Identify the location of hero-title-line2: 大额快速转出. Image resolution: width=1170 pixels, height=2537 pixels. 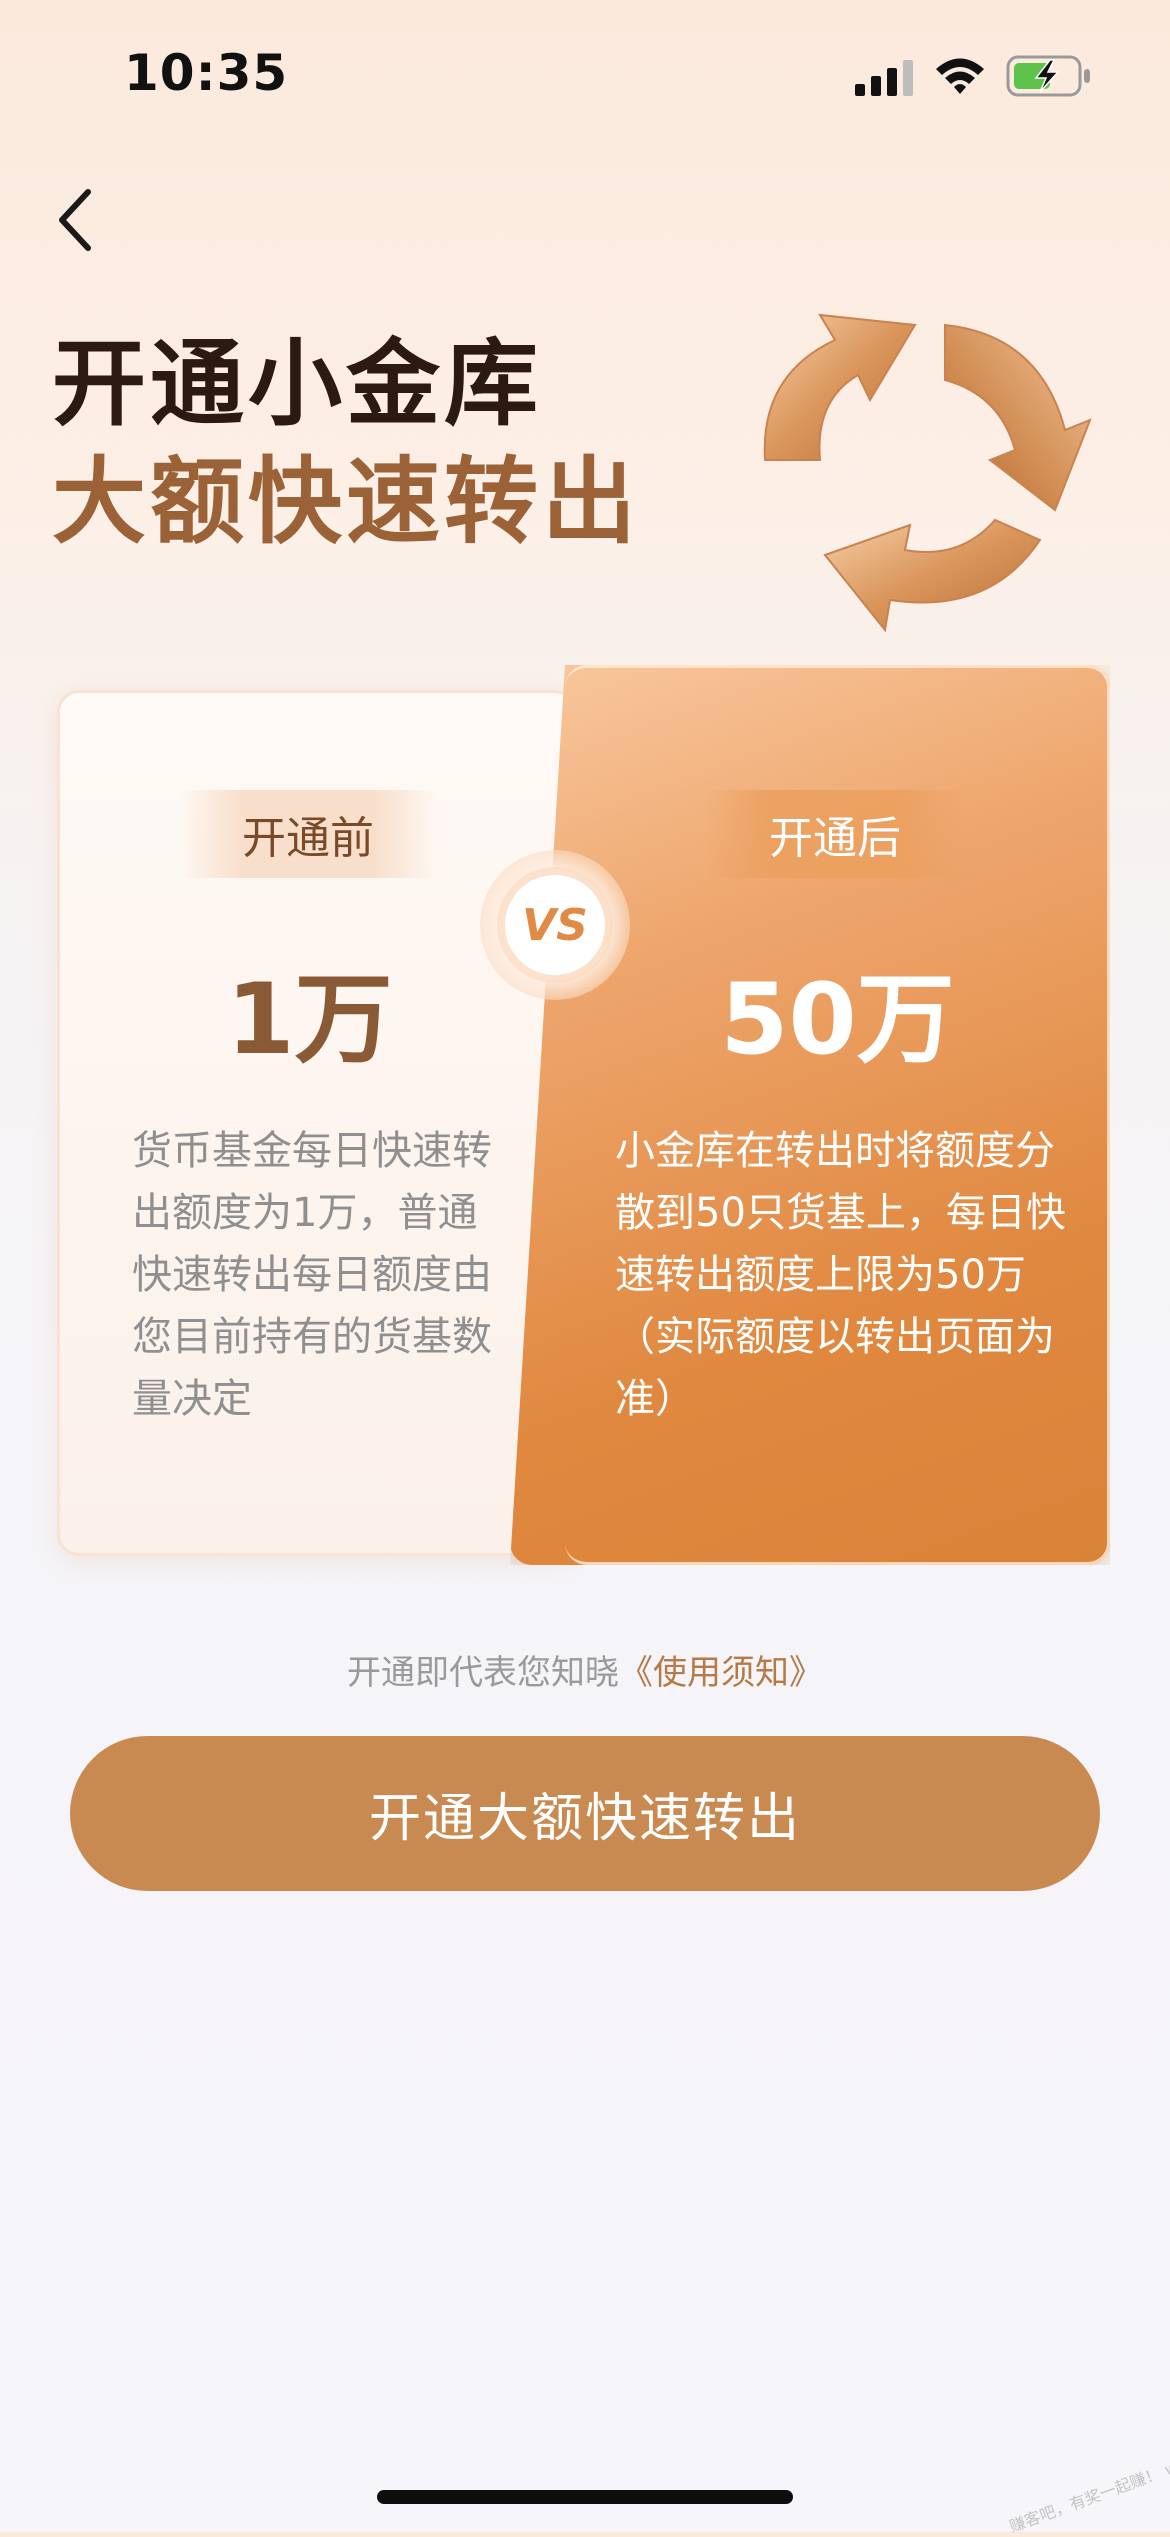
(346, 502).